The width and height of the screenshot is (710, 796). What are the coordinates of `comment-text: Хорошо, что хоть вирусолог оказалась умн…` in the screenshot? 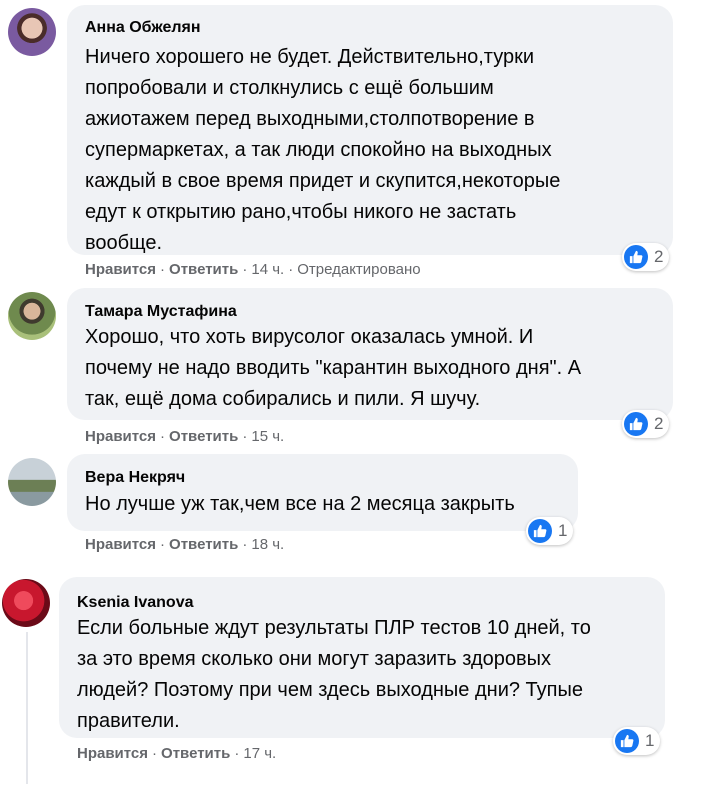 It's located at (333, 368).